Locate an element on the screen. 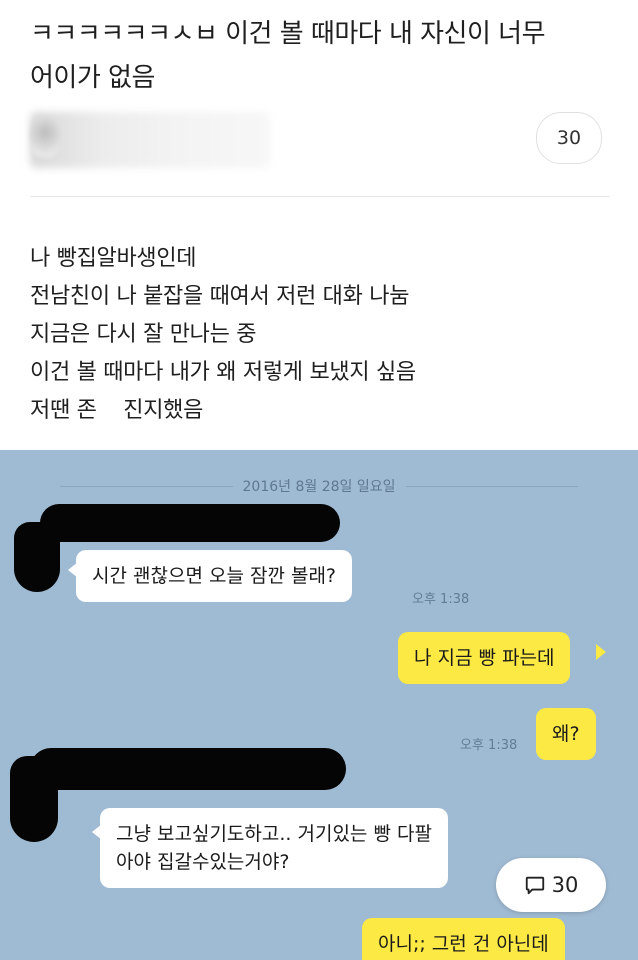 The width and height of the screenshot is (638, 960). divider is located at coordinates (320, 196).